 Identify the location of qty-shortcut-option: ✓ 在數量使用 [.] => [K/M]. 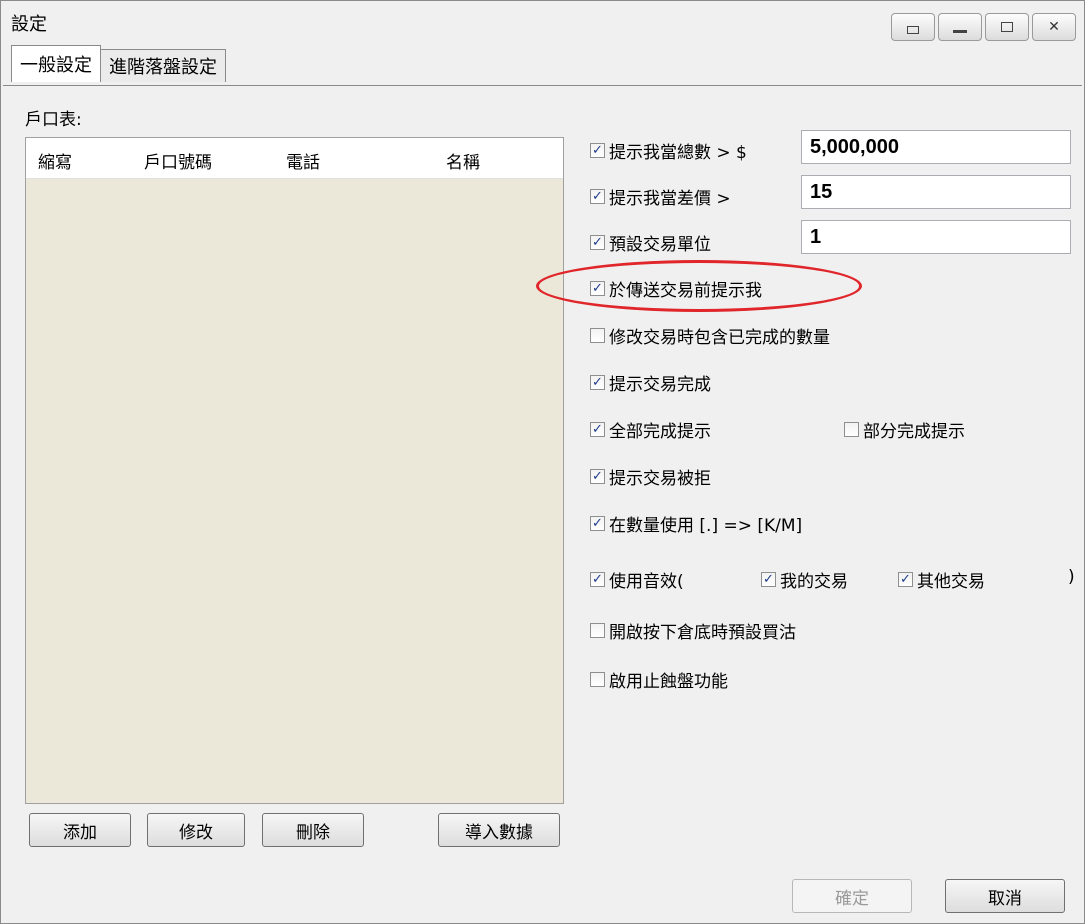
(696, 523).